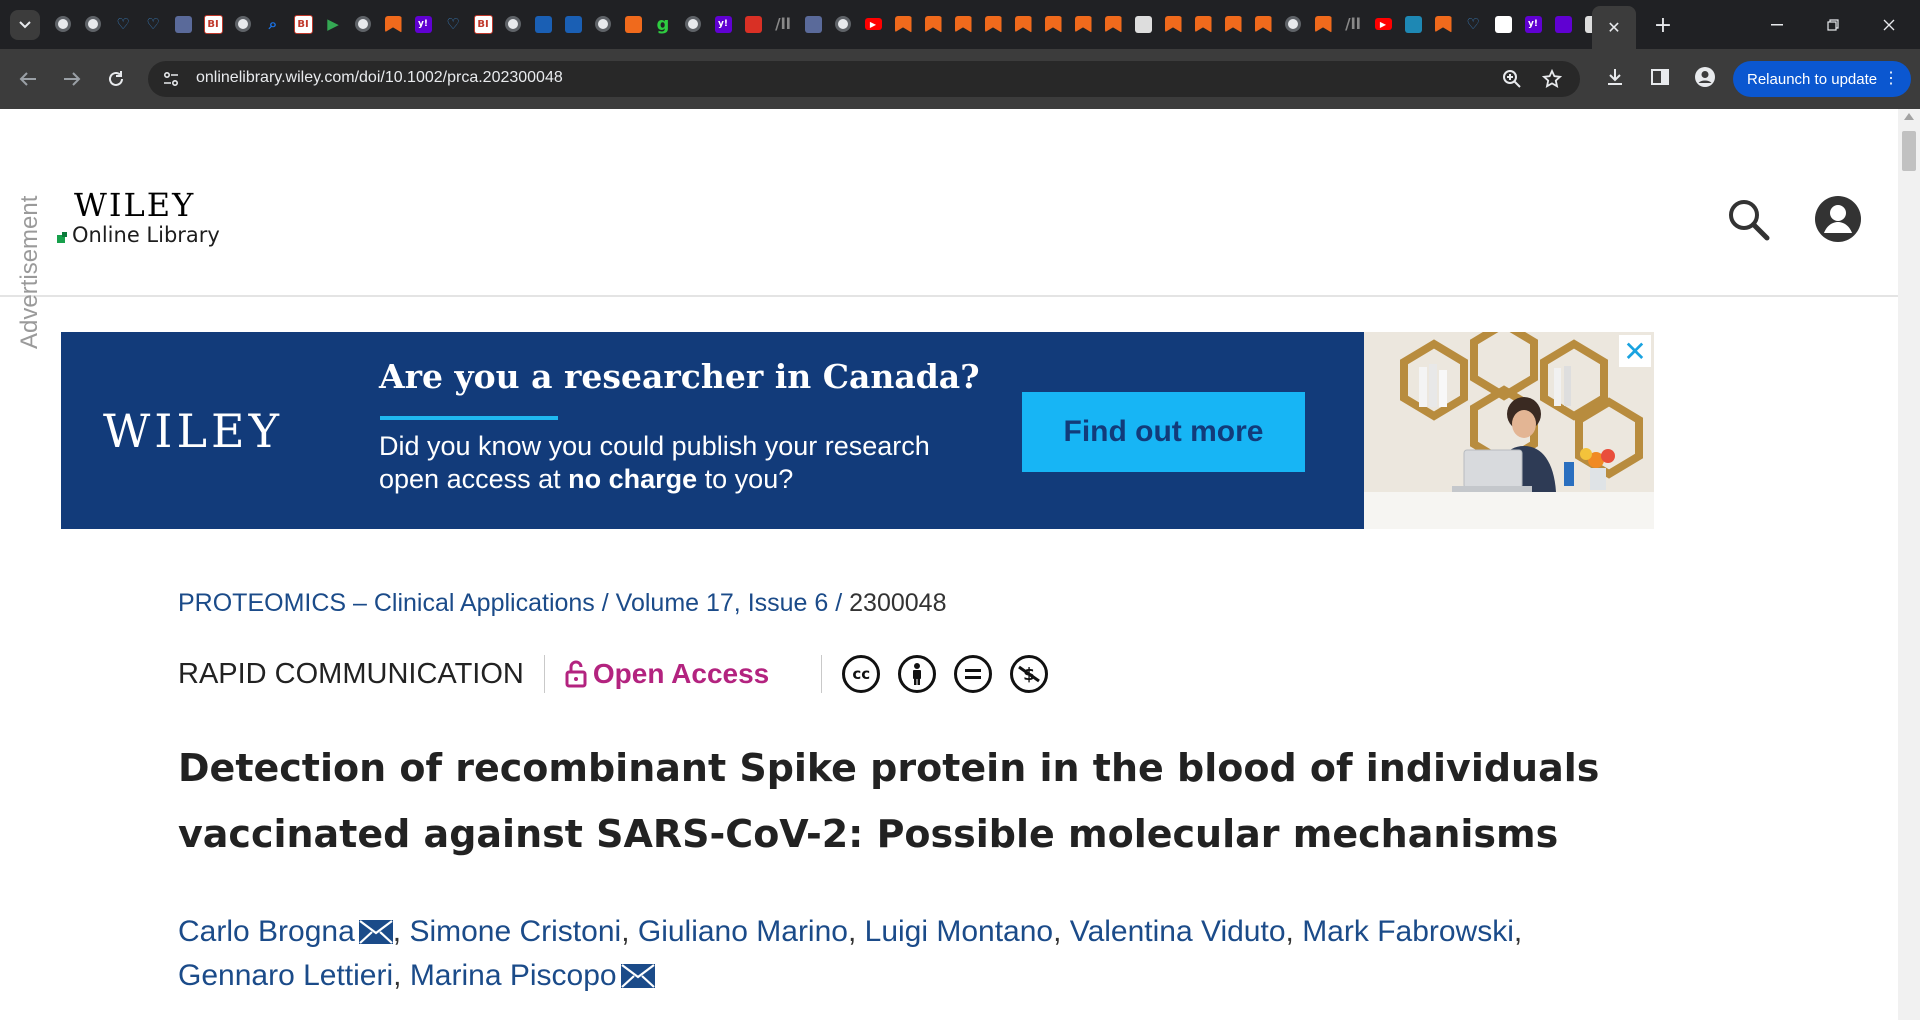 The image size is (1920, 1020). What do you see at coordinates (743, 931) in the screenshot?
I see `author-link: Giuliano Marino` at bounding box center [743, 931].